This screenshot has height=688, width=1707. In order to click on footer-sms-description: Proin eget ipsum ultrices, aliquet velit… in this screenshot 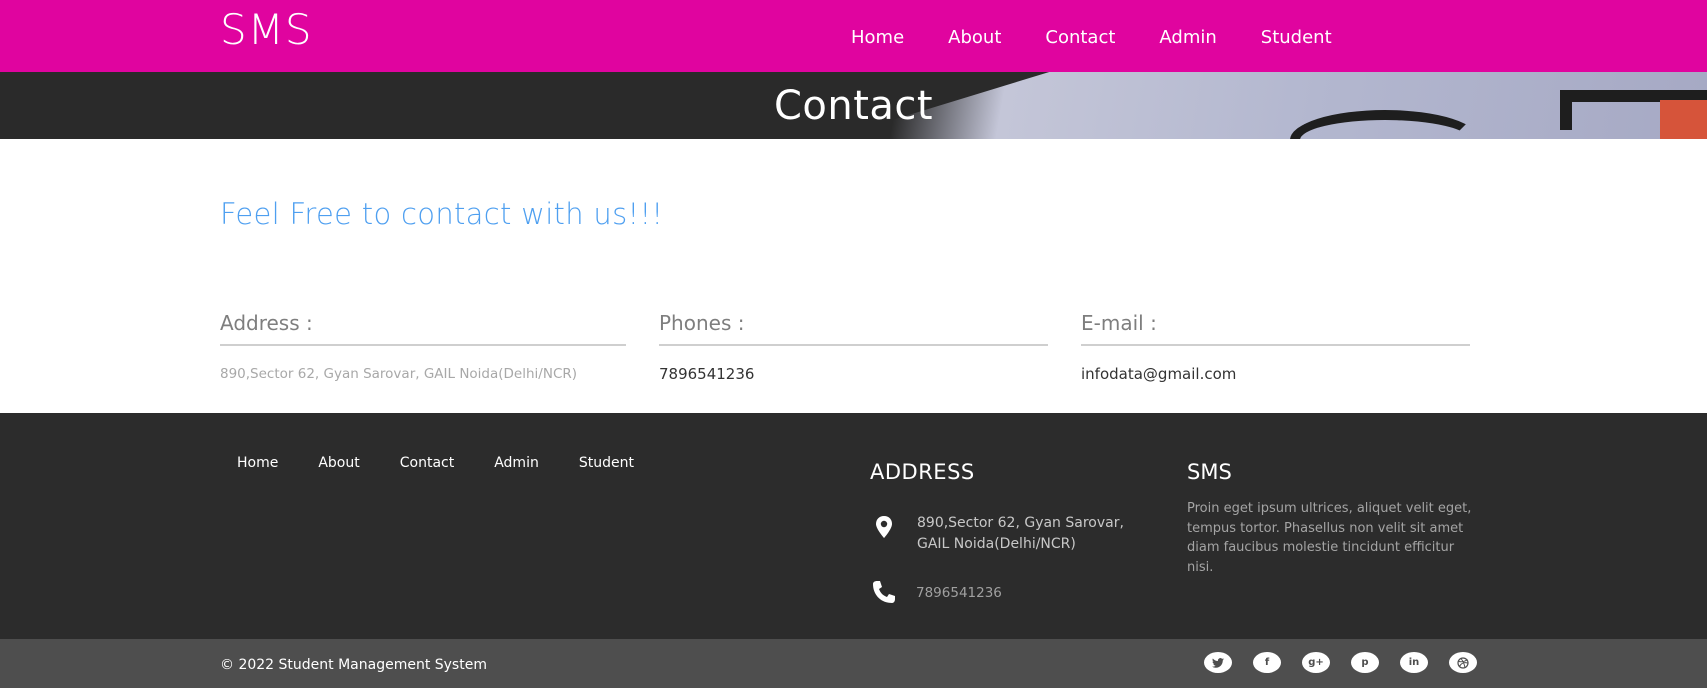, I will do `click(1329, 538)`.